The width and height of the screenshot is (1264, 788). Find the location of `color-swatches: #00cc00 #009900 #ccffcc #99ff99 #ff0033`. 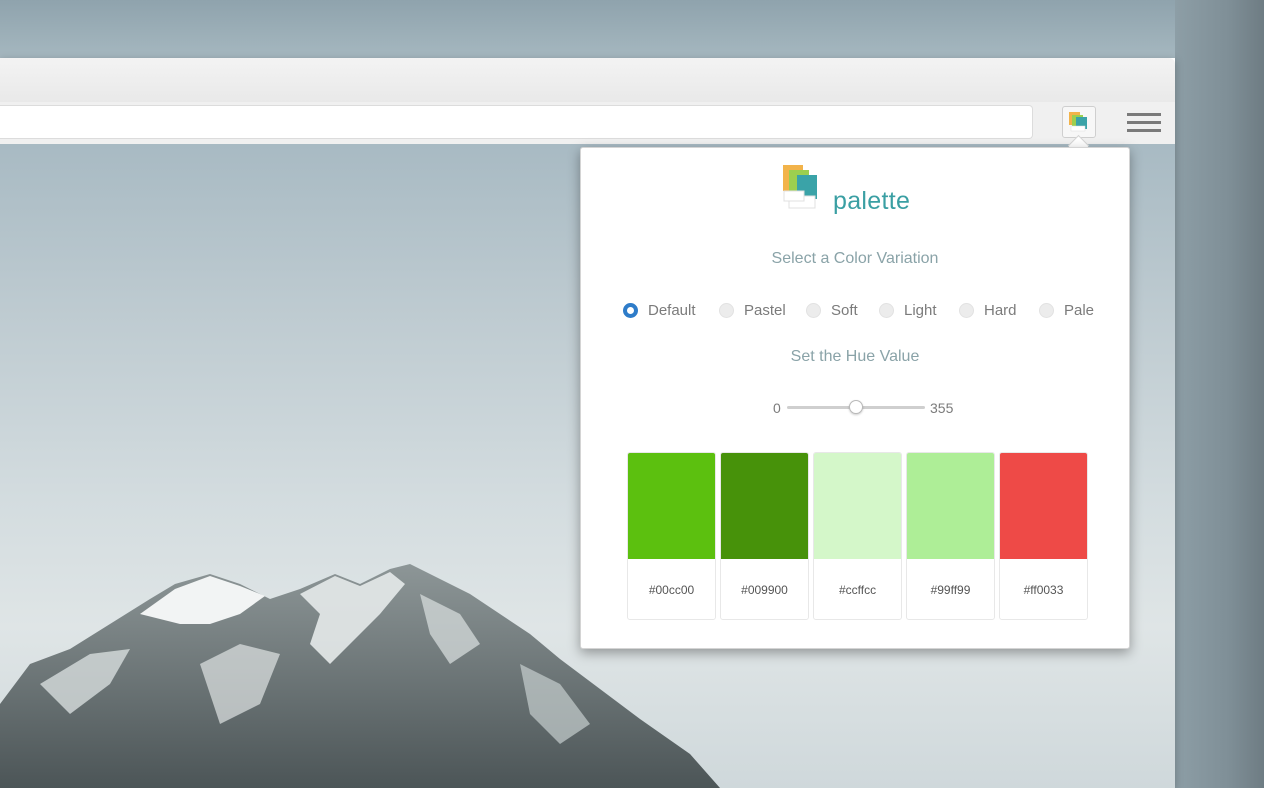

color-swatches: #00cc00 #009900 #ccffcc #99ff99 #ff0033 is located at coordinates (859, 537).